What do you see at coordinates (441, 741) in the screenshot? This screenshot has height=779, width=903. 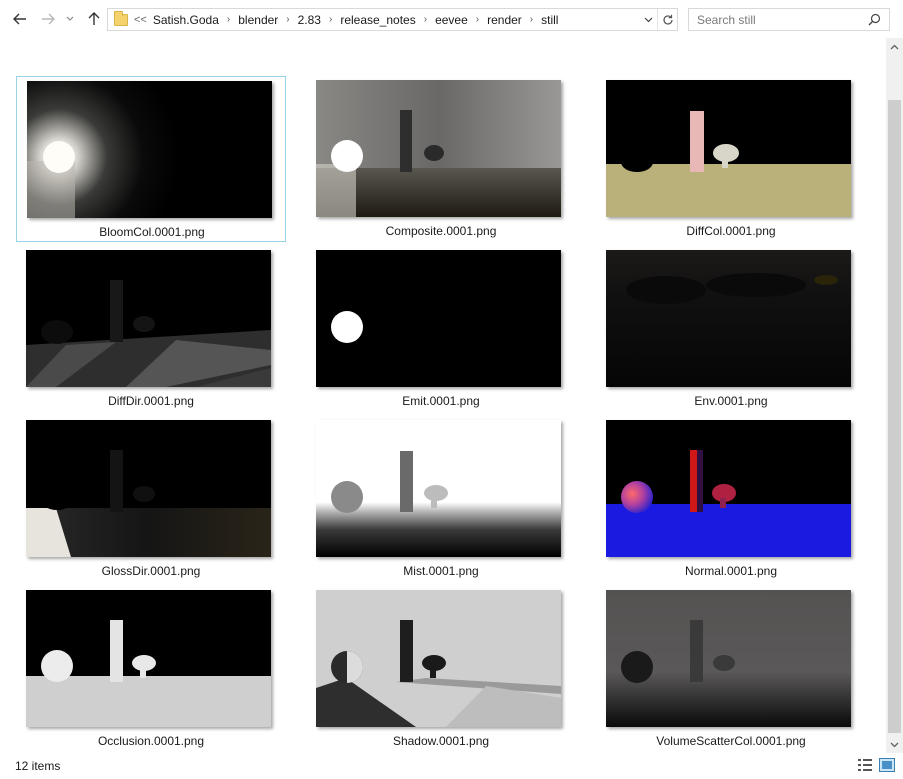 I see `file-name: Shadow.0001.png` at bounding box center [441, 741].